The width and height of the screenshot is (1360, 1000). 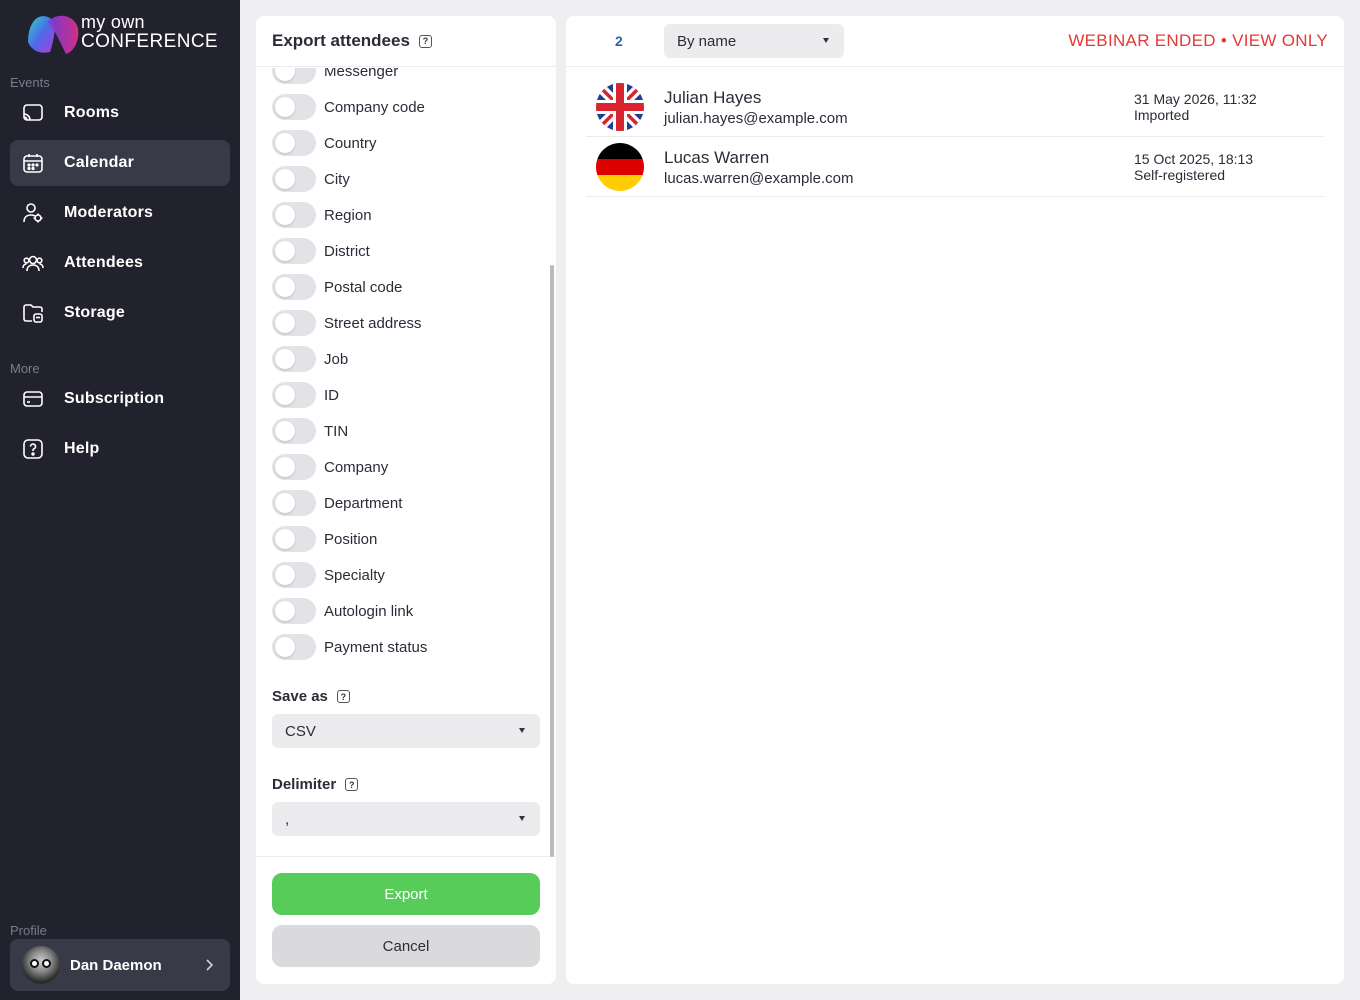 What do you see at coordinates (707, 41) in the screenshot?
I see `sort-value: By name` at bounding box center [707, 41].